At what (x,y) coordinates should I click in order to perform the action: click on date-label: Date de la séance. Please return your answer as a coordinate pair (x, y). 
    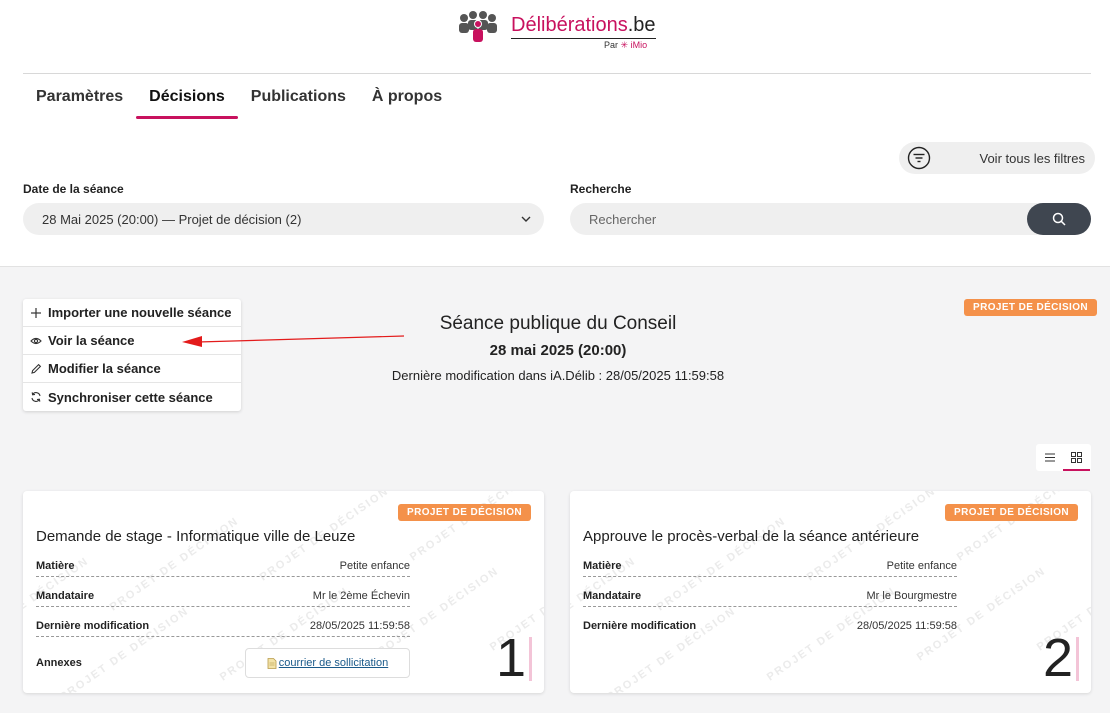
    Looking at the image, I should click on (73, 189).